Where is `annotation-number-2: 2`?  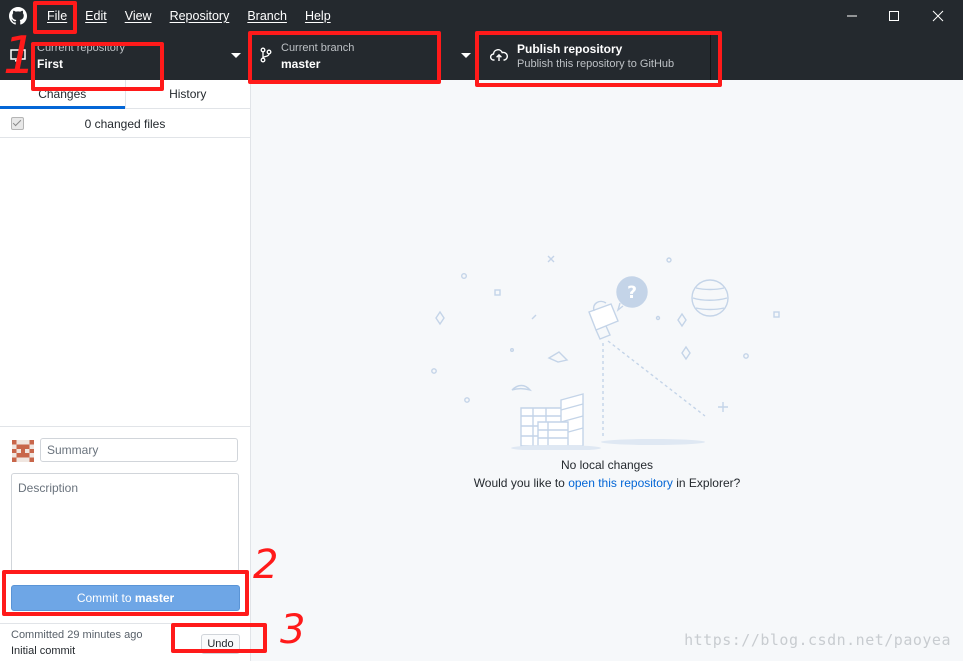 annotation-number-2: 2 is located at coordinates (266, 565).